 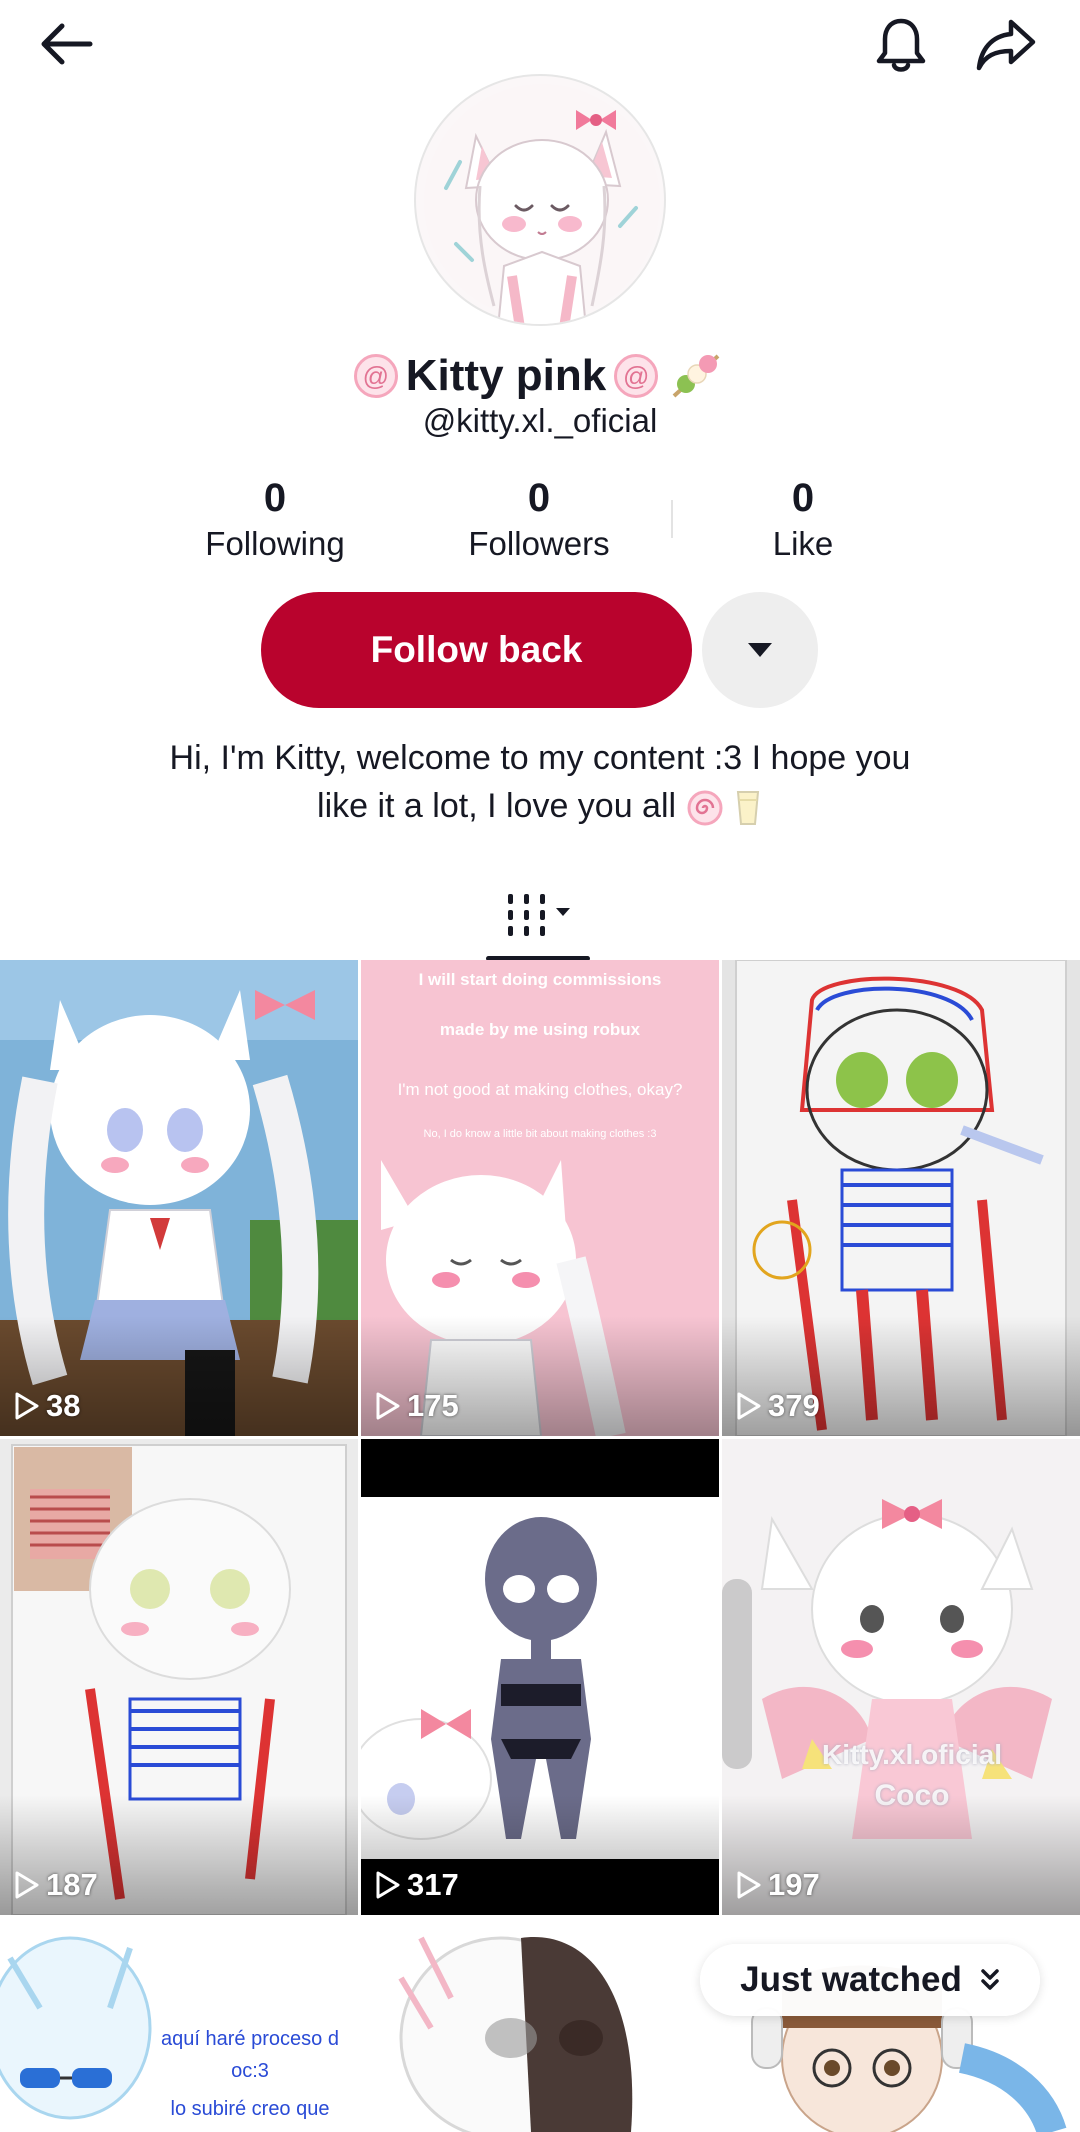 What do you see at coordinates (539, 498) in the screenshot?
I see `followers-count: 0` at bounding box center [539, 498].